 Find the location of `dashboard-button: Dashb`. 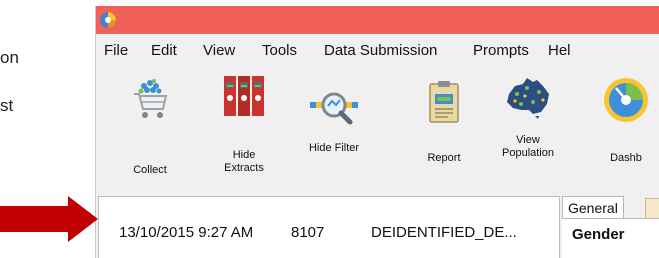

dashboard-button: Dashb is located at coordinates (622, 134).